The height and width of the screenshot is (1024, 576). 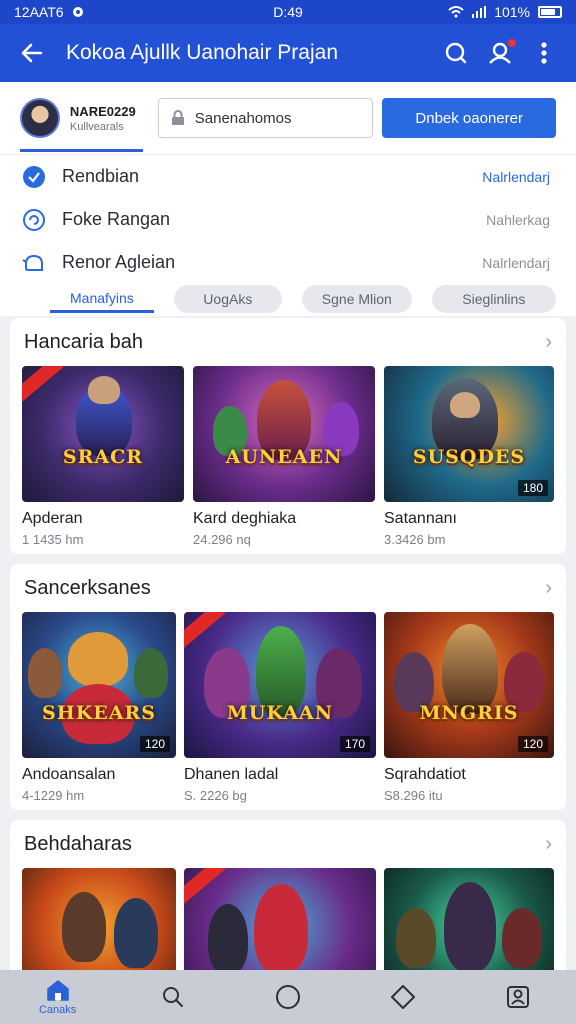 What do you see at coordinates (57, 1010) in the screenshot?
I see `nav-home-label: Canaks` at bounding box center [57, 1010].